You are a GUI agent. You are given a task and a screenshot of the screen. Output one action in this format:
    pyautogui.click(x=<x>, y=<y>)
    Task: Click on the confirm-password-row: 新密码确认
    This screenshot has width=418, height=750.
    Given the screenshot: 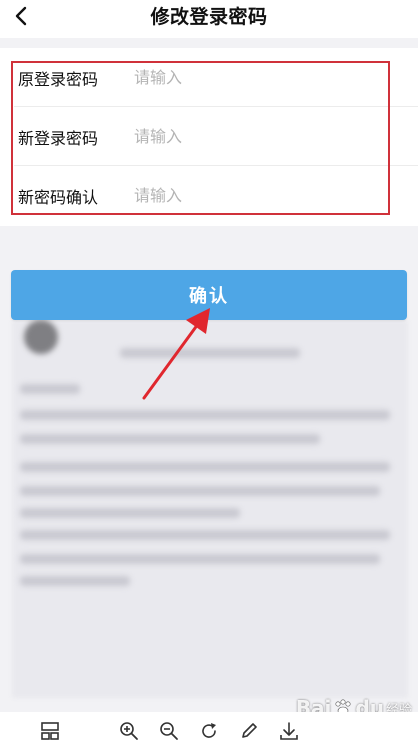 What is the action you would take?
    pyautogui.click(x=209, y=195)
    